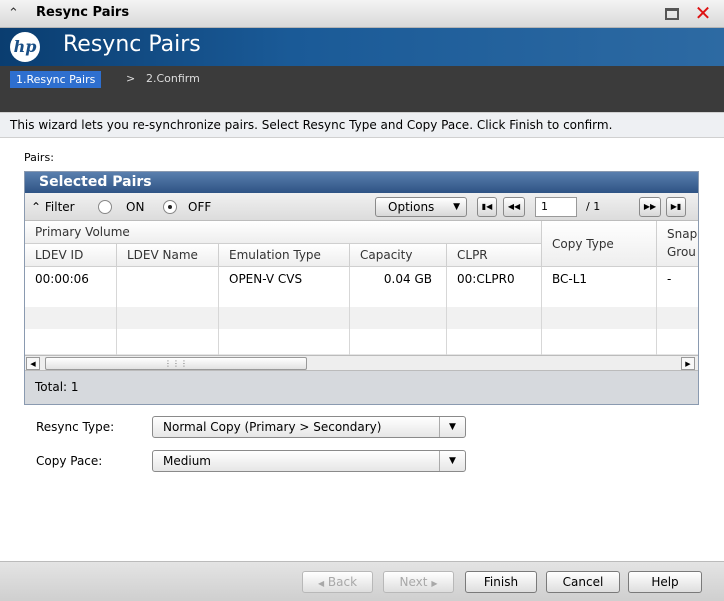 Image resolution: width=724 pixels, height=601 pixels. I want to click on window-titlebar: ⌃ Resync Pairs ✕, so click(362, 14).